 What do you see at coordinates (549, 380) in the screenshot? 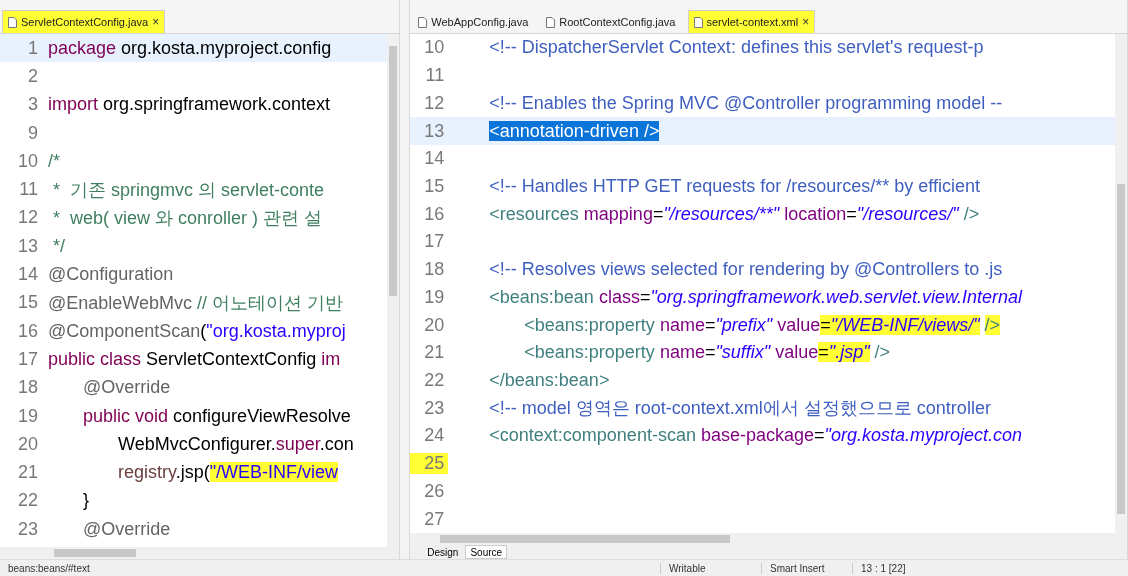
I see `code-line: </beans:bean>` at bounding box center [549, 380].